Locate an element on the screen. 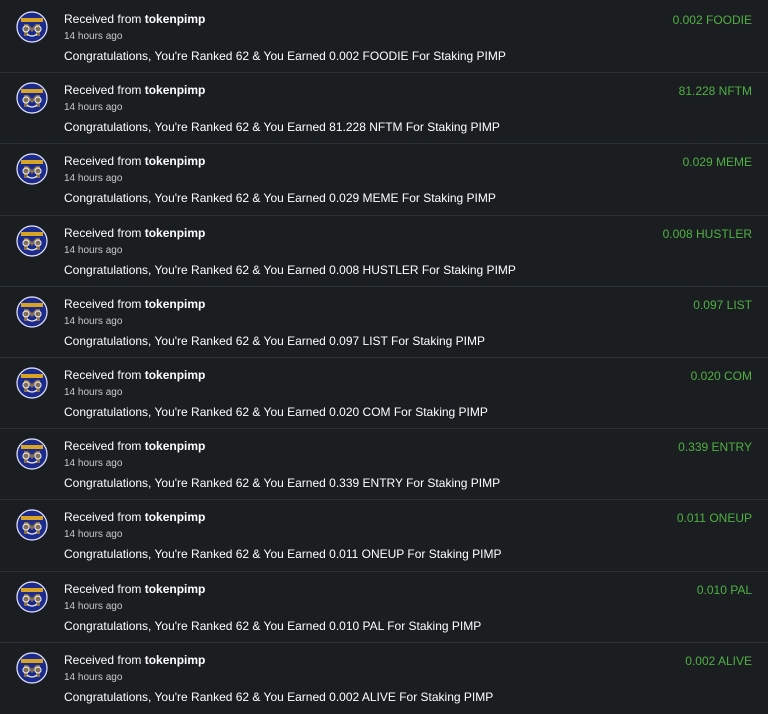 This screenshot has width=768, height=714. transaction-amount: 0.008 HUSTLER is located at coordinates (707, 233).